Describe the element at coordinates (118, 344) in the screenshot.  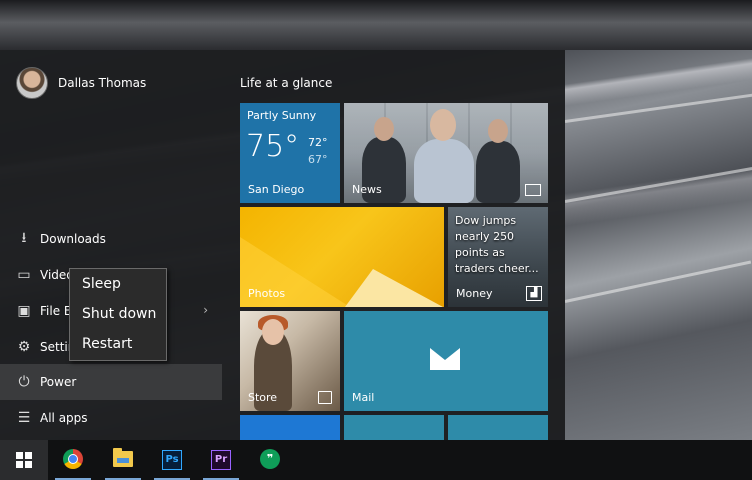
I see `restart-menu-item: Restart` at that location.